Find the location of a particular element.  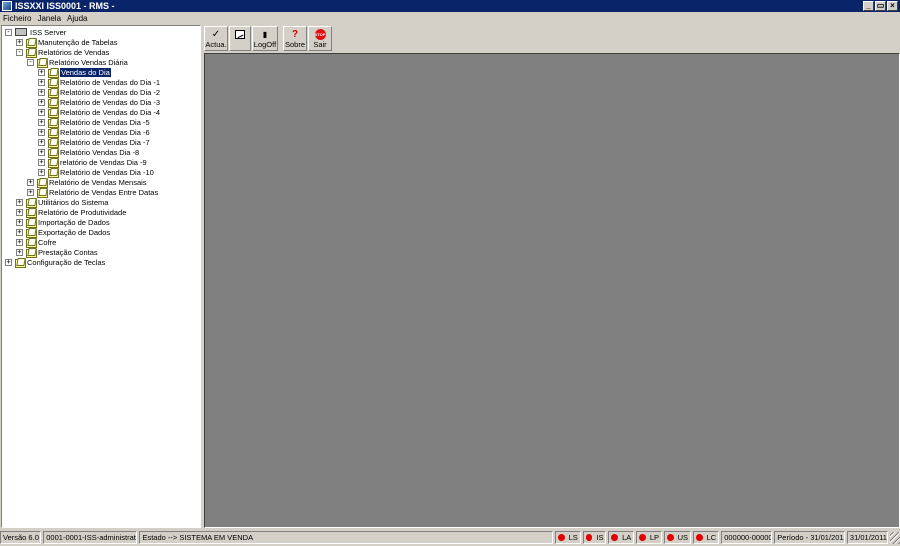

tree-node: + Relatório de Vendas do Dia -2 is located at coordinates (99, 92).